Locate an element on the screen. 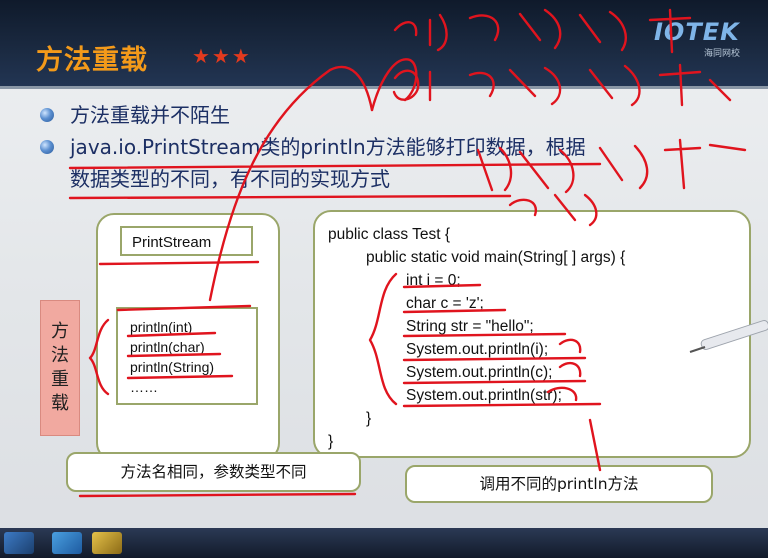 The image size is (768, 558). method-item: println(int) is located at coordinates (161, 327).